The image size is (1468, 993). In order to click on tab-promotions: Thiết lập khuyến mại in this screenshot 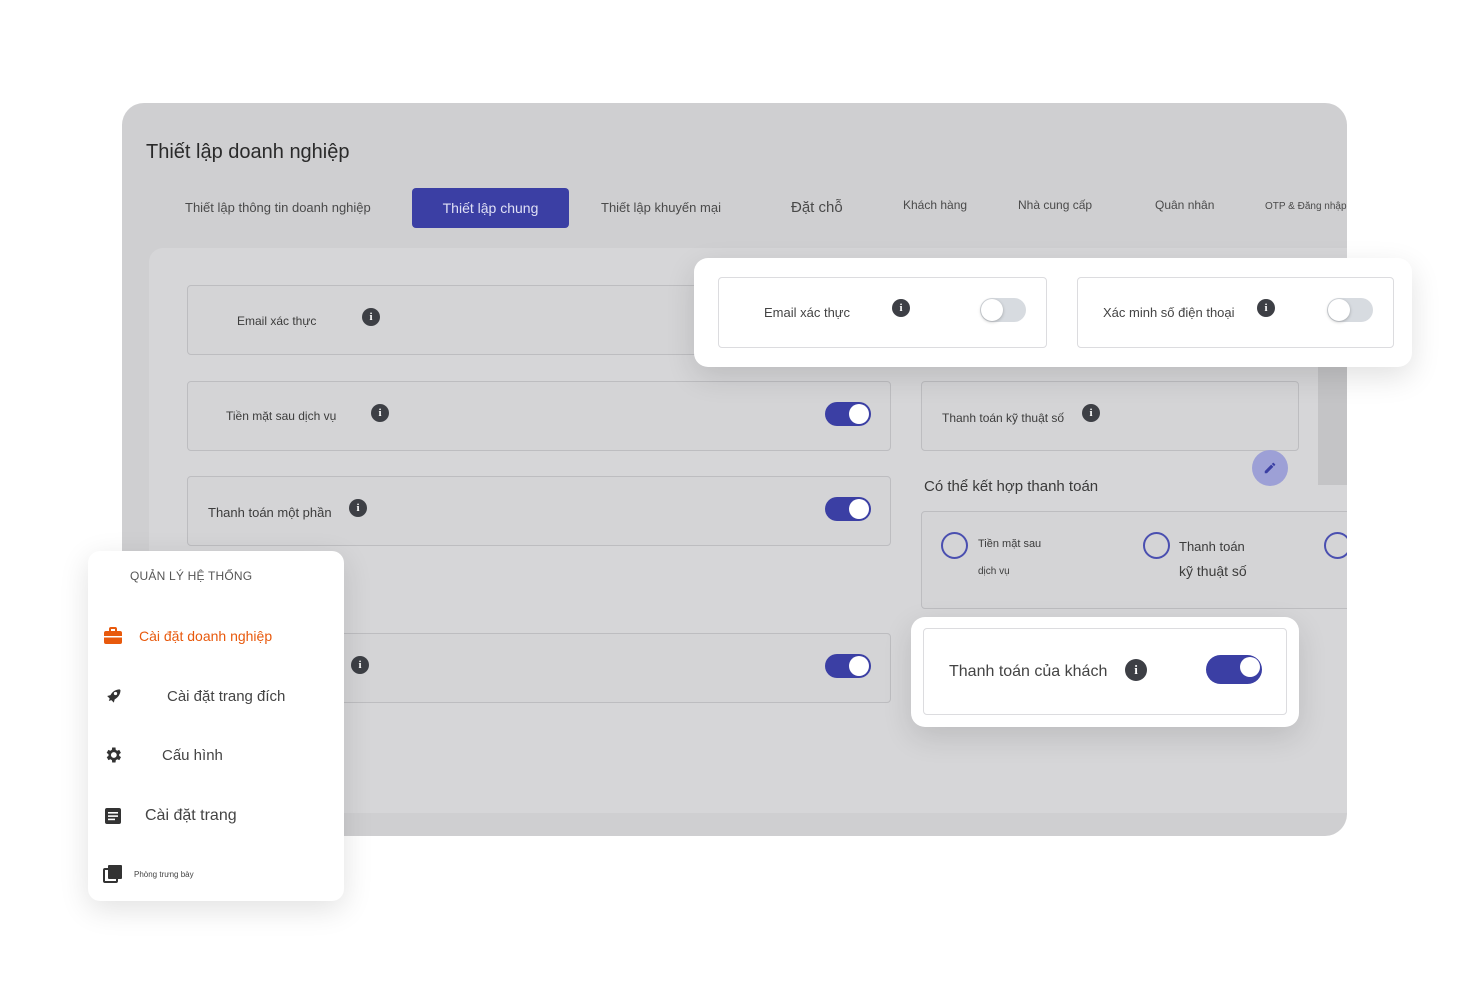, I will do `click(661, 208)`.